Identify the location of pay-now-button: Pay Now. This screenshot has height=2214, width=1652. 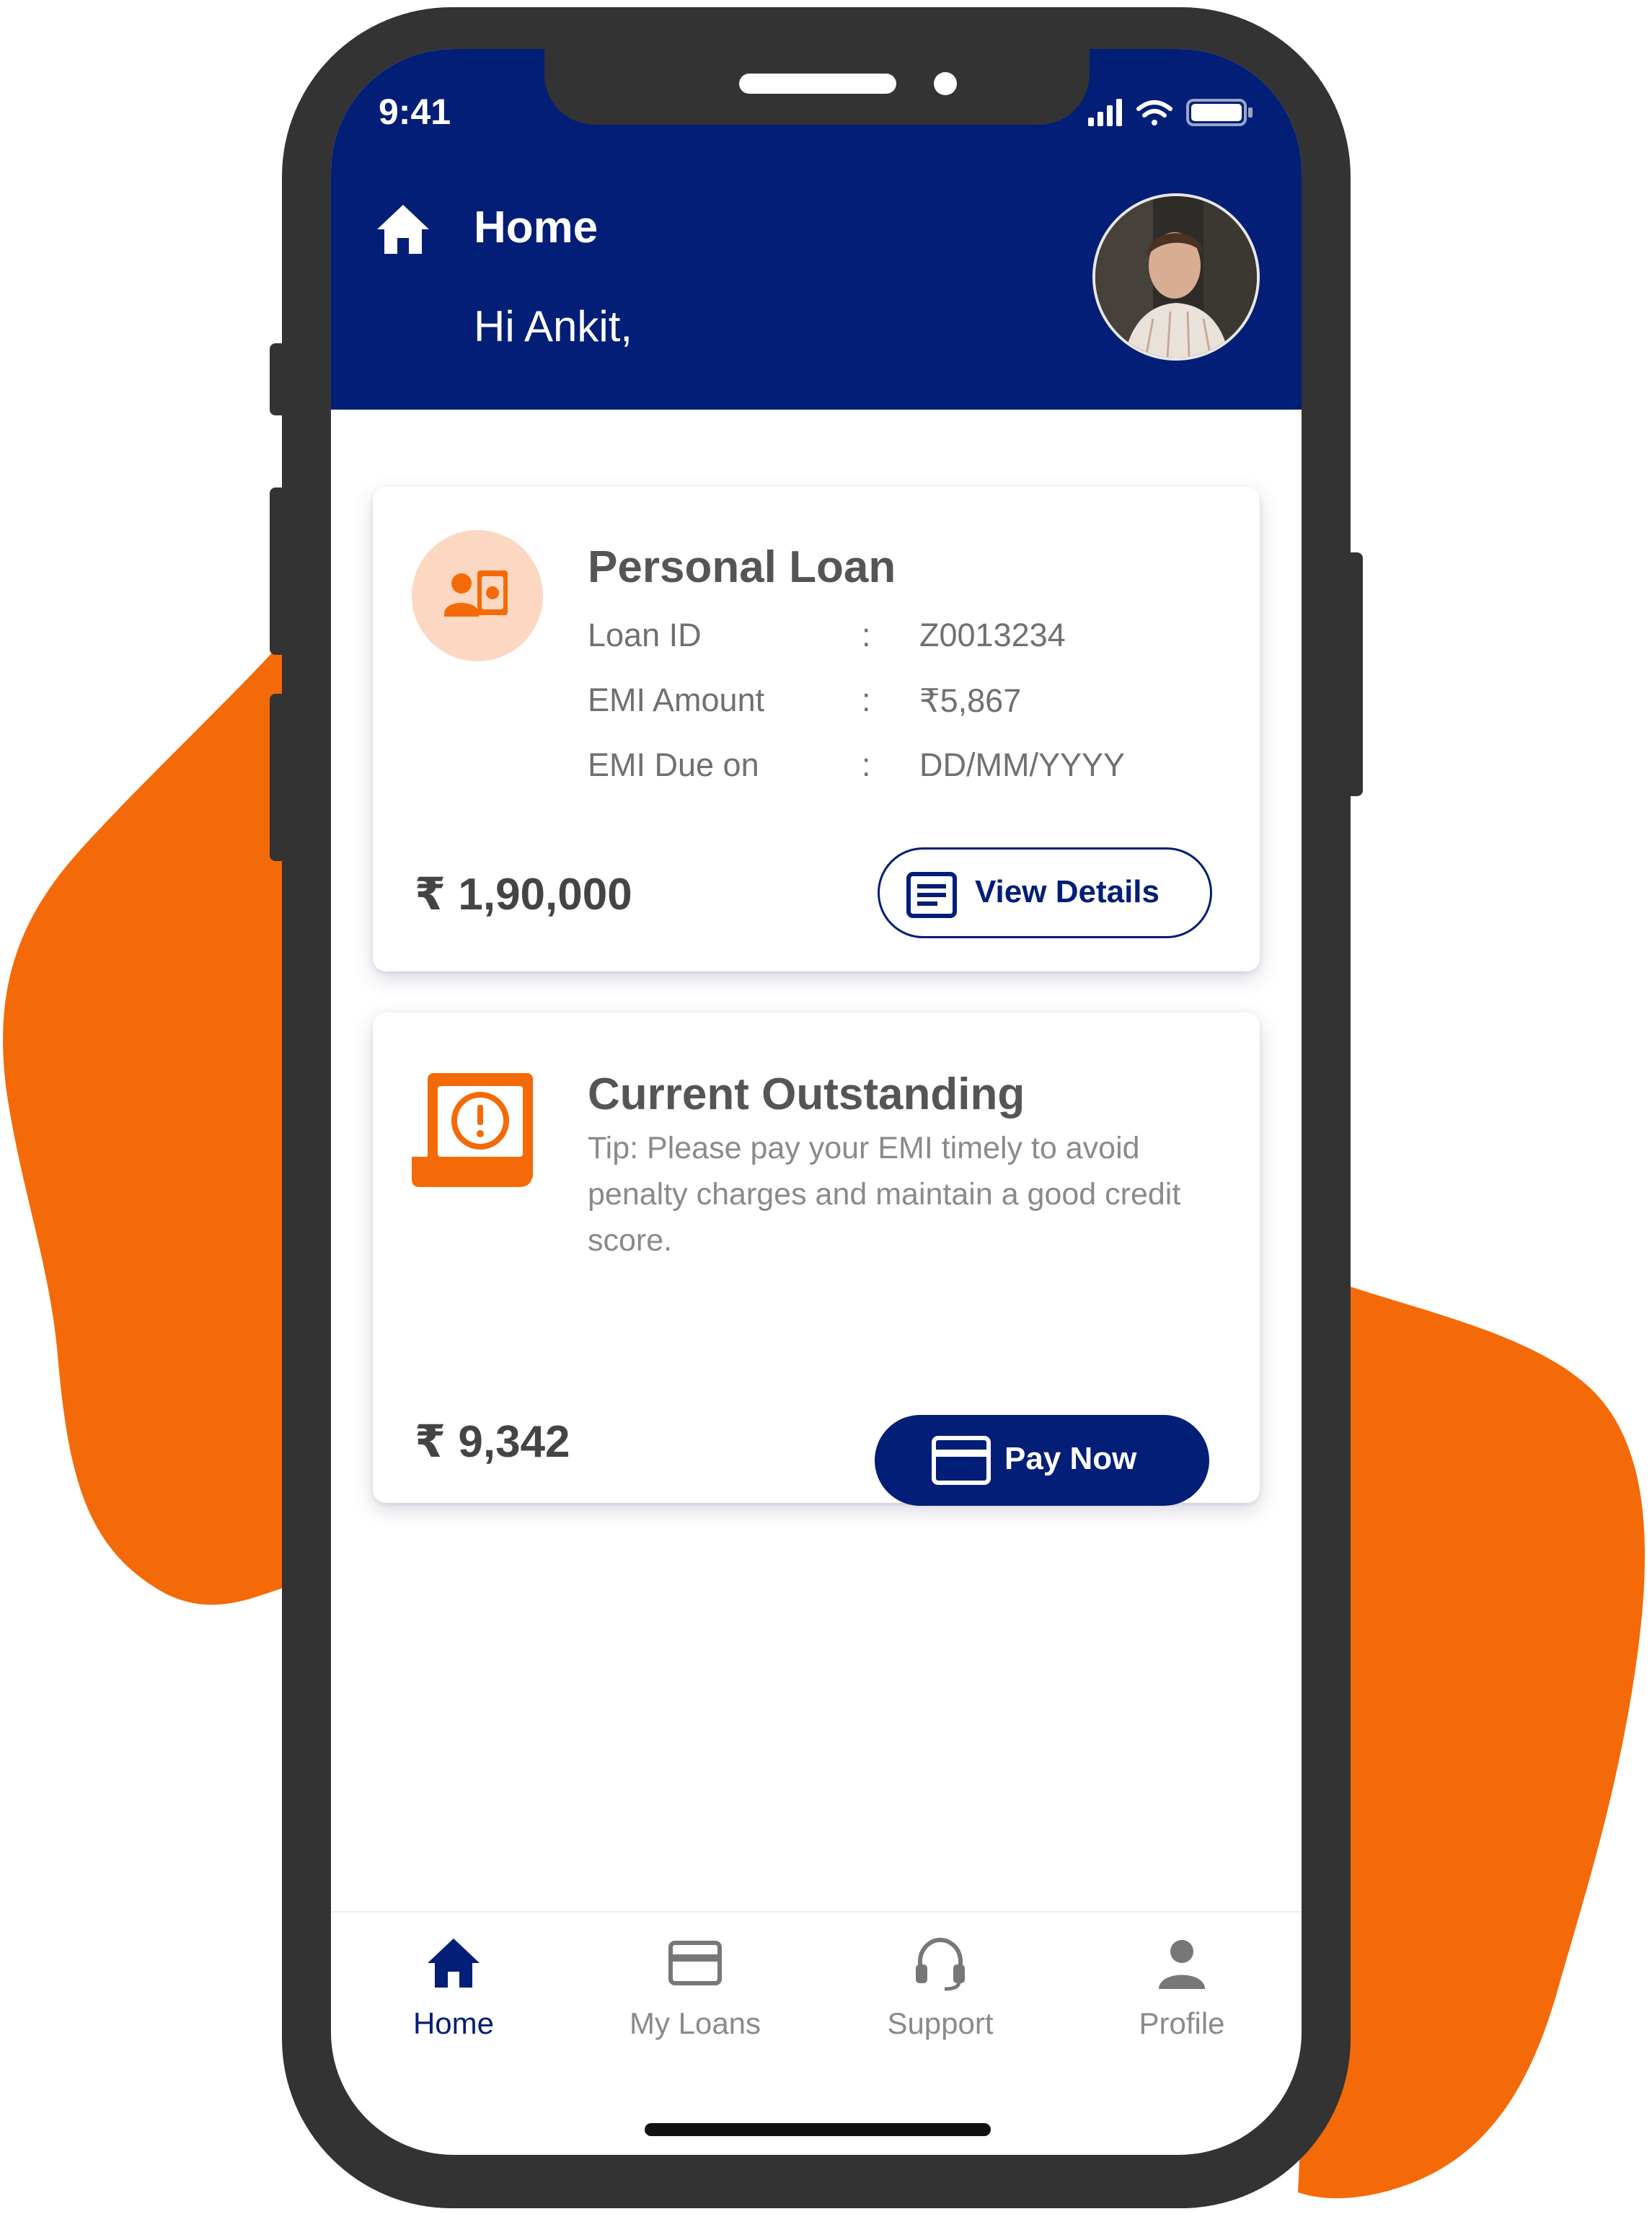
(1042, 1460).